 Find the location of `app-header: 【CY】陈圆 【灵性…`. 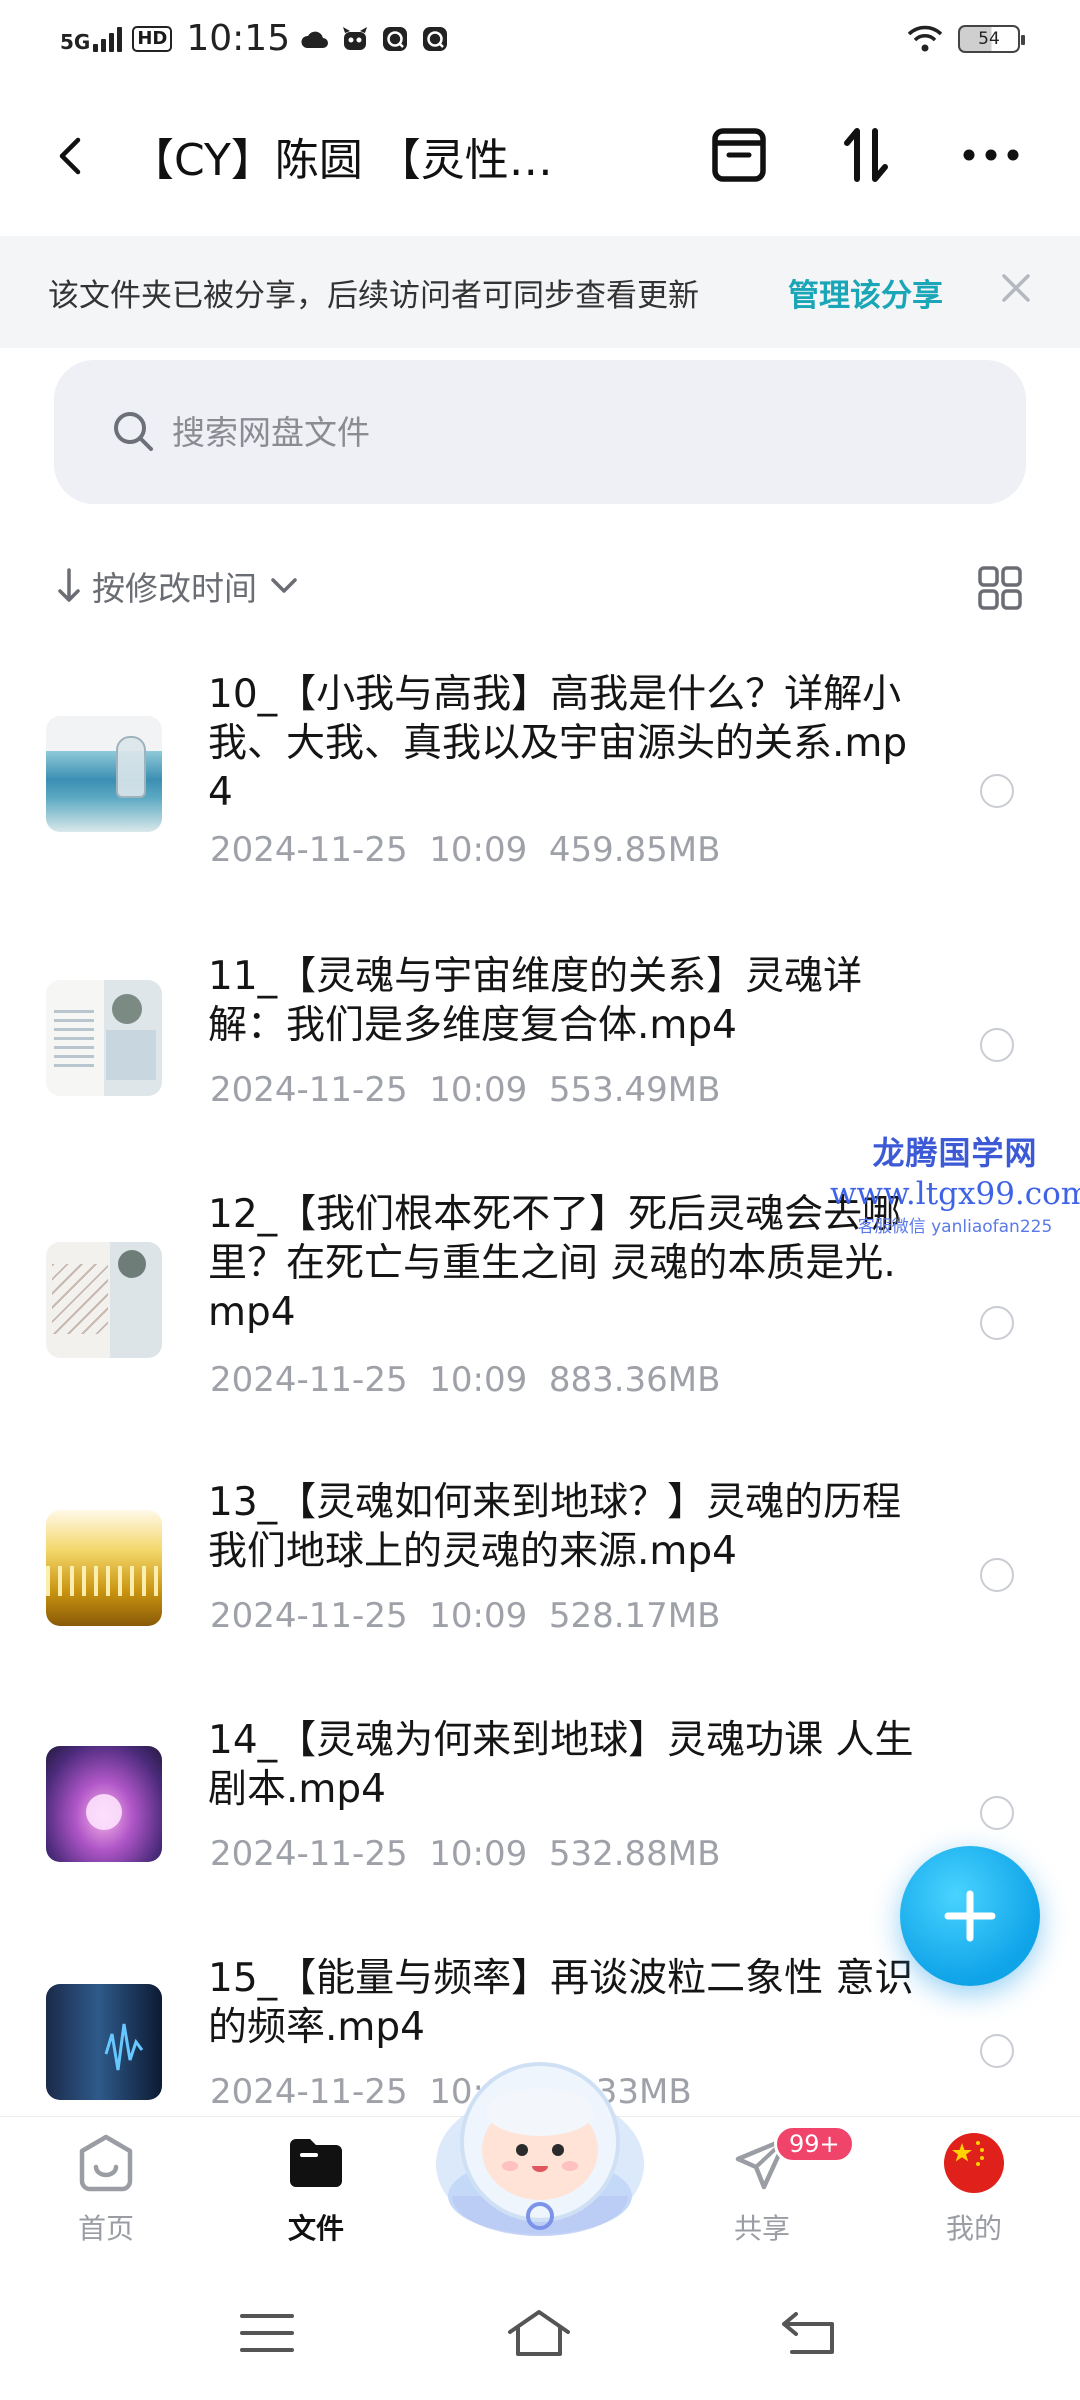

app-header: 【CY】陈圆 【灵性… is located at coordinates (540, 156).